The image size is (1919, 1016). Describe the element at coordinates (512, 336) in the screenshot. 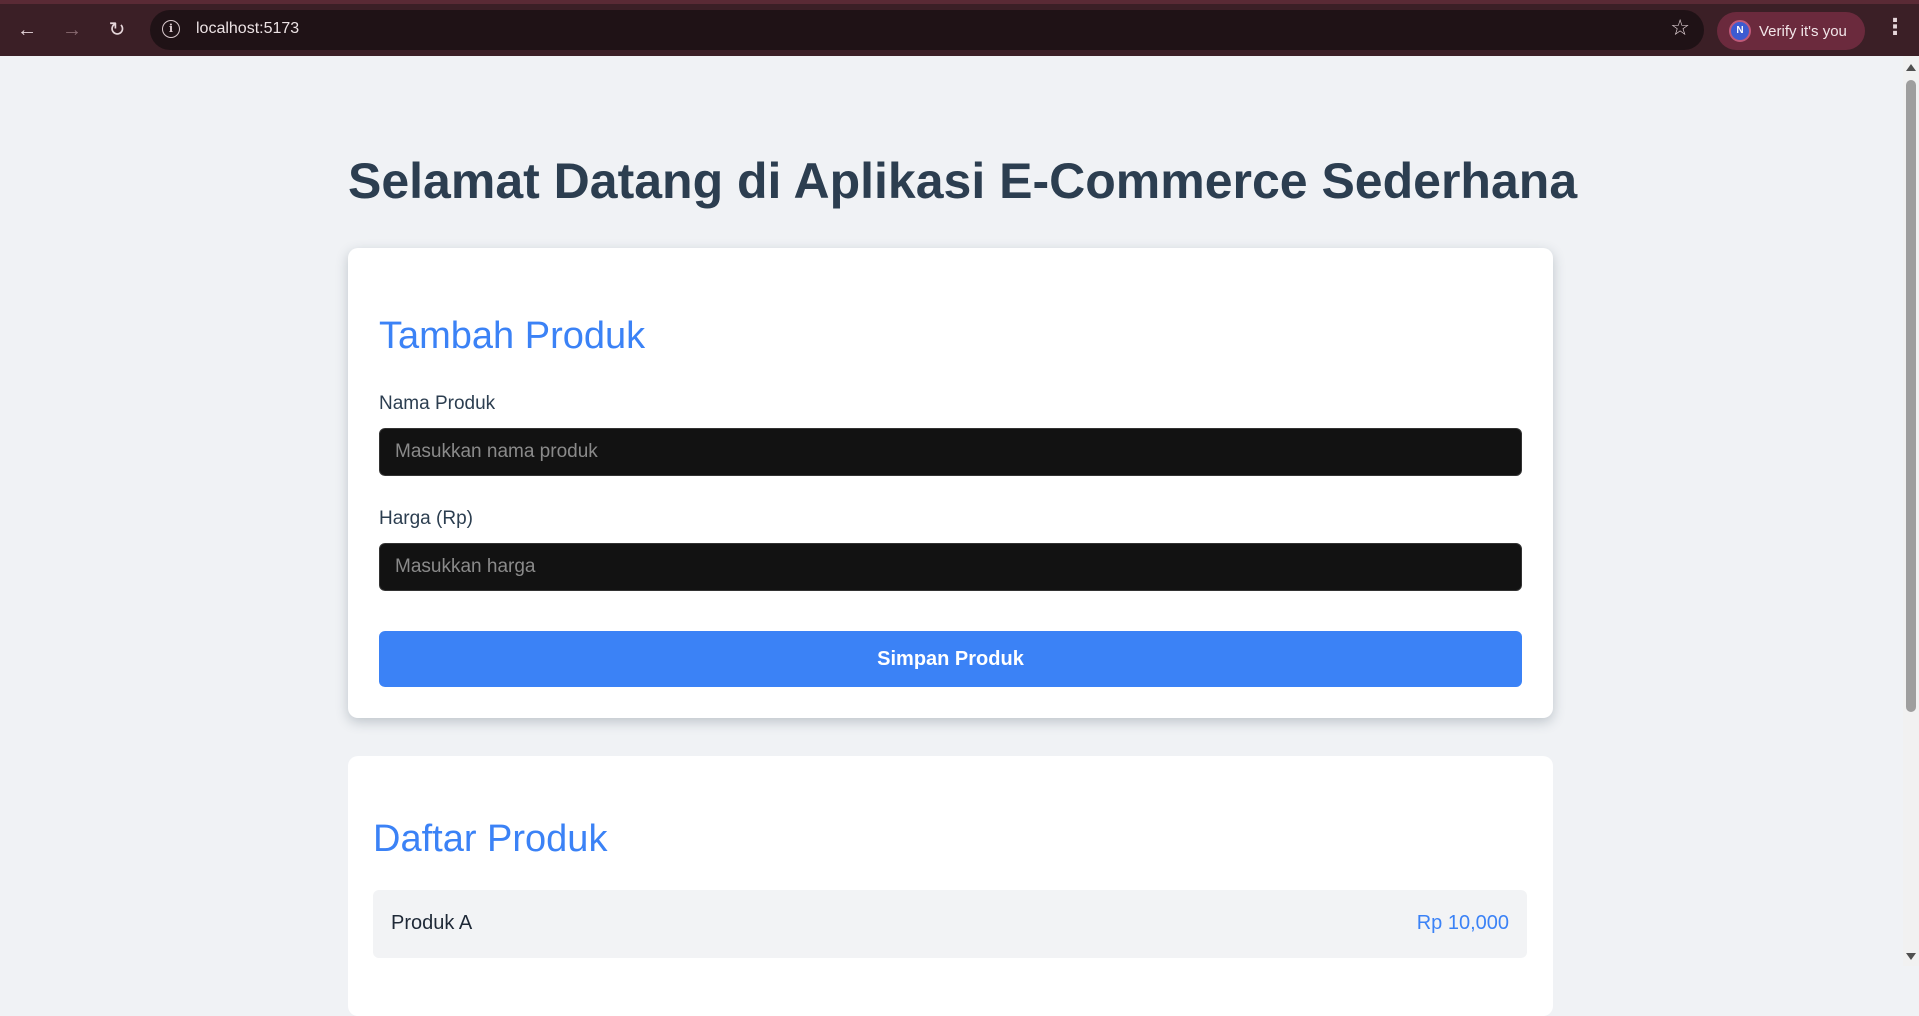

I see `add-product-title: Tambah Produk` at that location.